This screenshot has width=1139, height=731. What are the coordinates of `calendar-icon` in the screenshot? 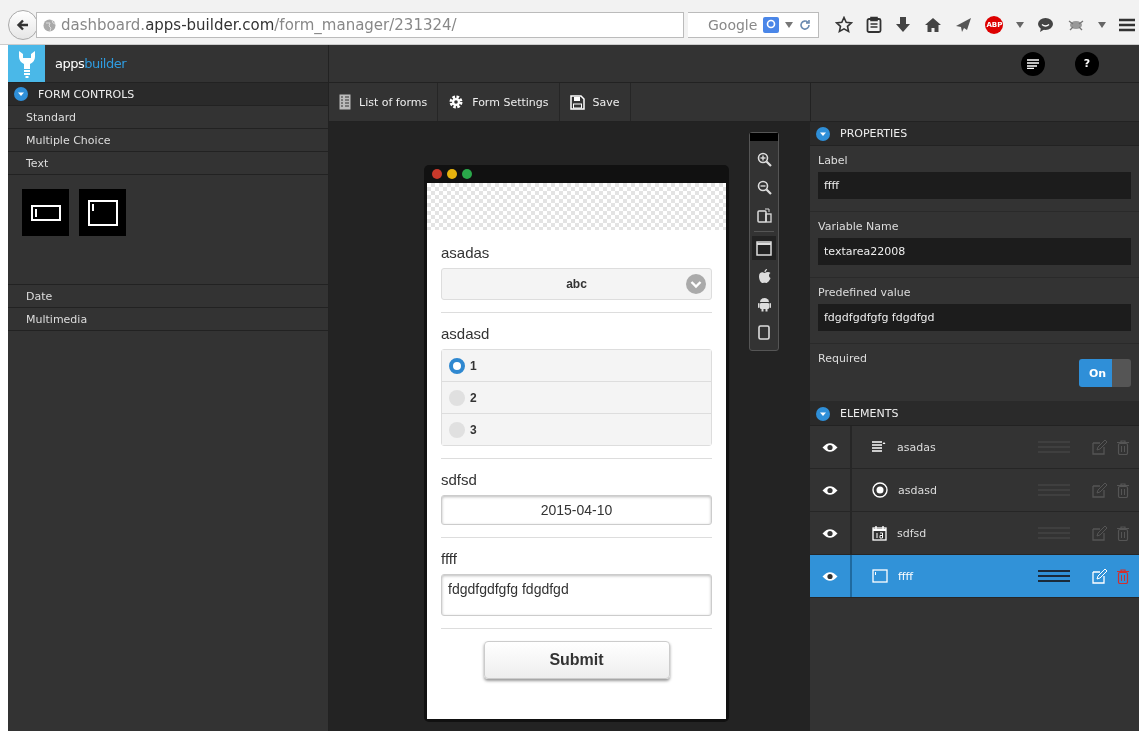 It's located at (879, 533).